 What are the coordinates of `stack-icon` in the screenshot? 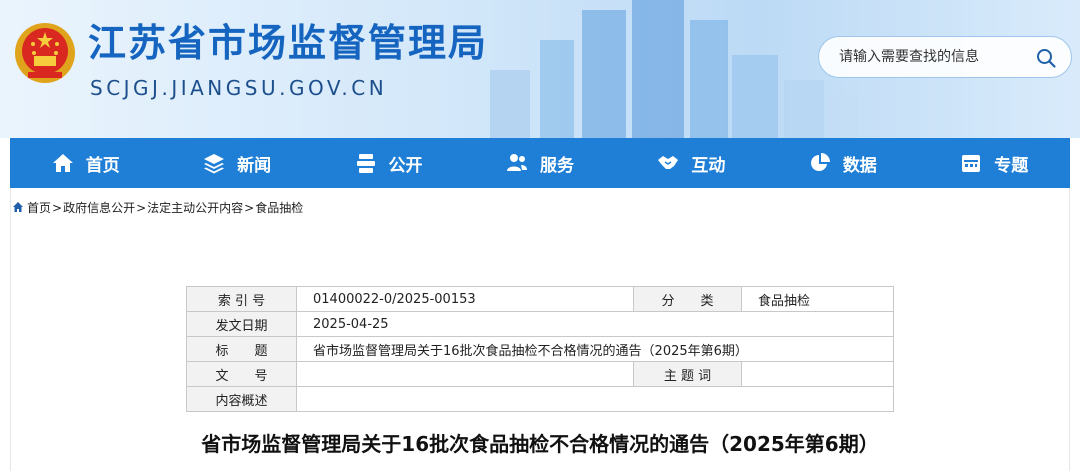 It's located at (365, 163).